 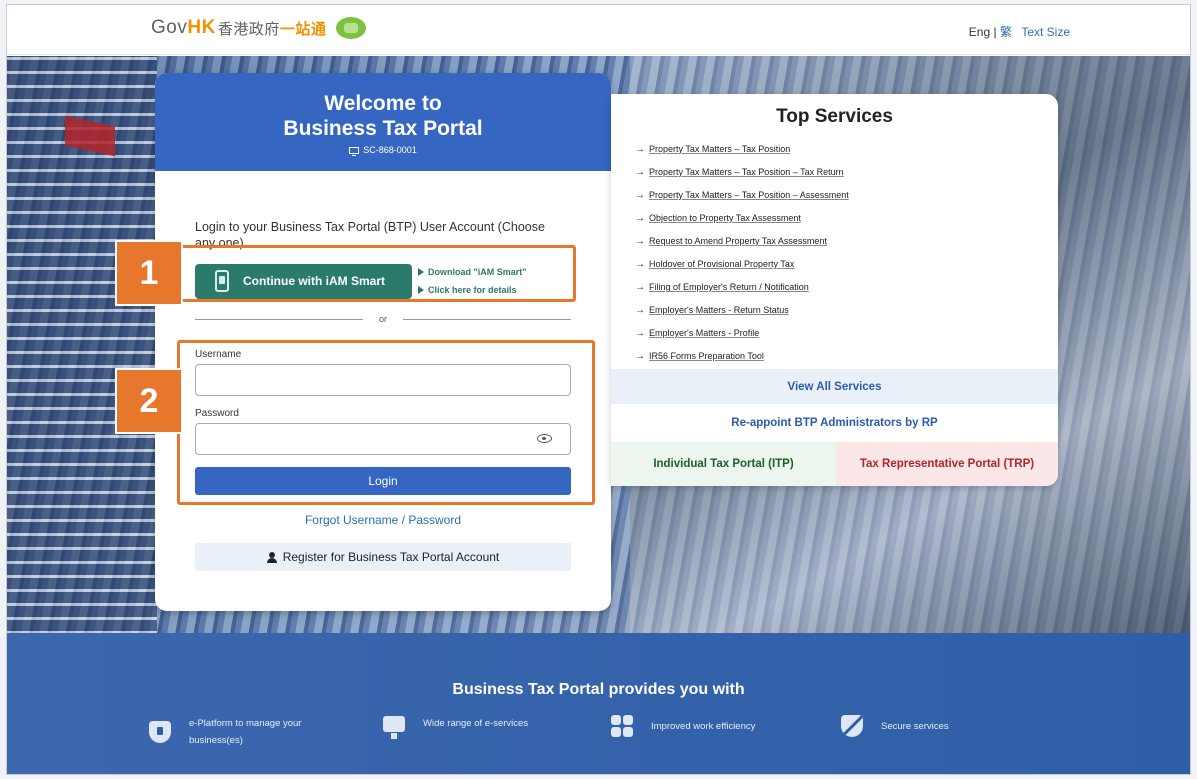 What do you see at coordinates (598, 30) in the screenshot?
I see `top-bar: Gov HK 香港政府 一站通 Eng | 繁 Text Size` at bounding box center [598, 30].